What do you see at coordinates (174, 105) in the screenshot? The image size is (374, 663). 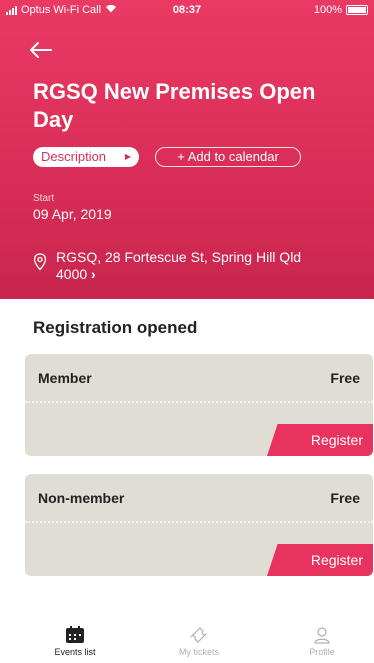 I see `event-title: RGSQ New Premises Open Day` at bounding box center [174, 105].